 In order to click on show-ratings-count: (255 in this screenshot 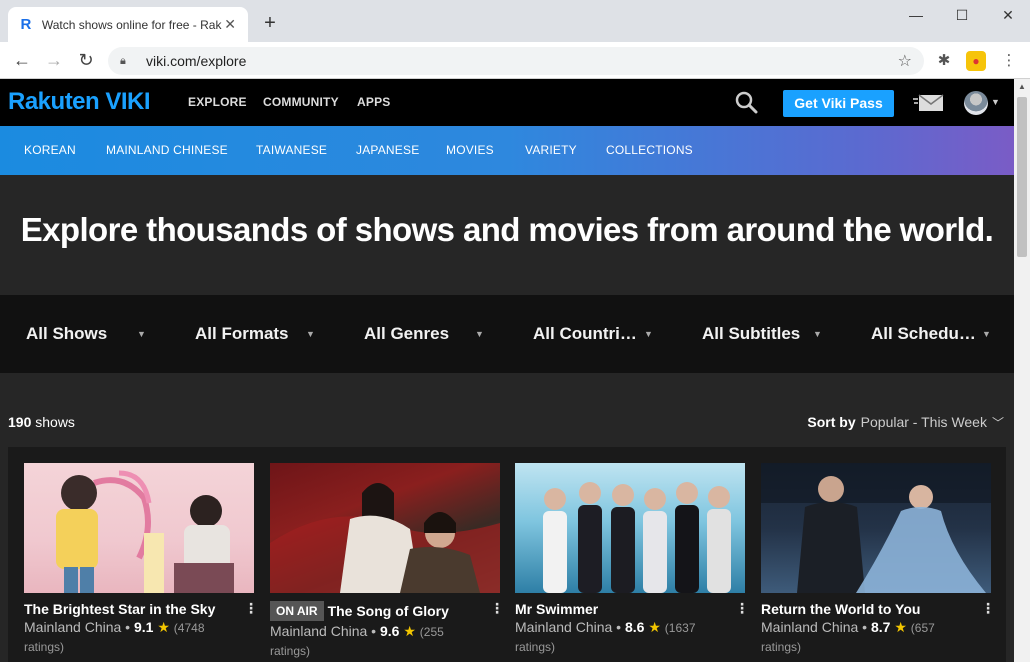, I will do `click(431, 632)`.